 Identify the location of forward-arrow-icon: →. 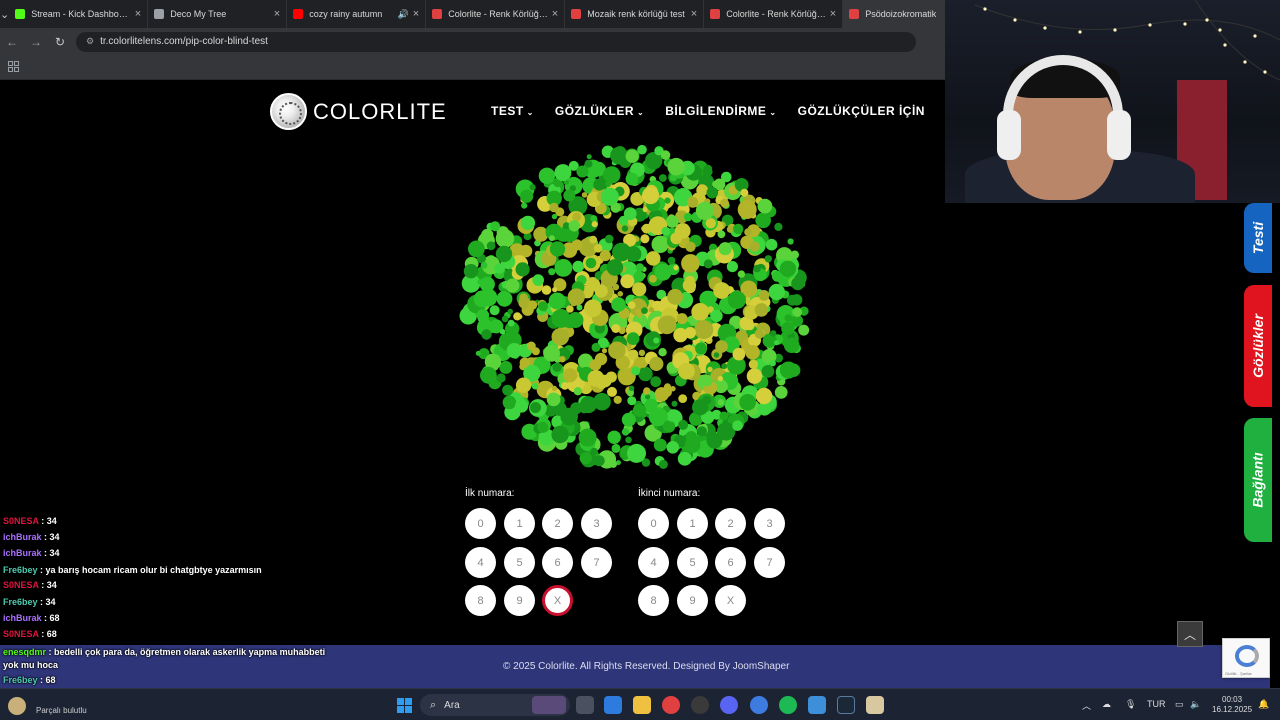
(36, 42).